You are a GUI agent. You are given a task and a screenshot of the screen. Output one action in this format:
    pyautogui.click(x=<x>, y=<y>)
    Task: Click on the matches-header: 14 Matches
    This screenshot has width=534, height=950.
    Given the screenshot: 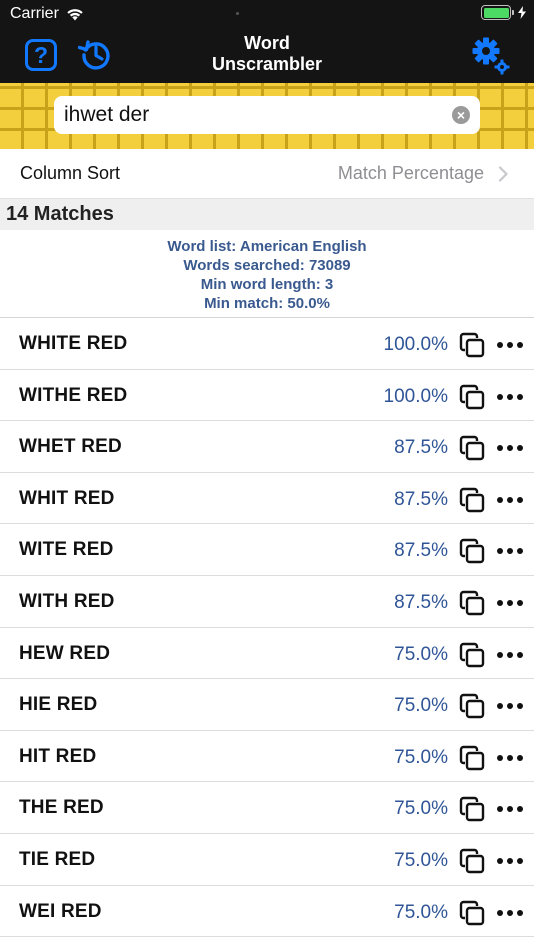 What is the action you would take?
    pyautogui.click(x=267, y=214)
    